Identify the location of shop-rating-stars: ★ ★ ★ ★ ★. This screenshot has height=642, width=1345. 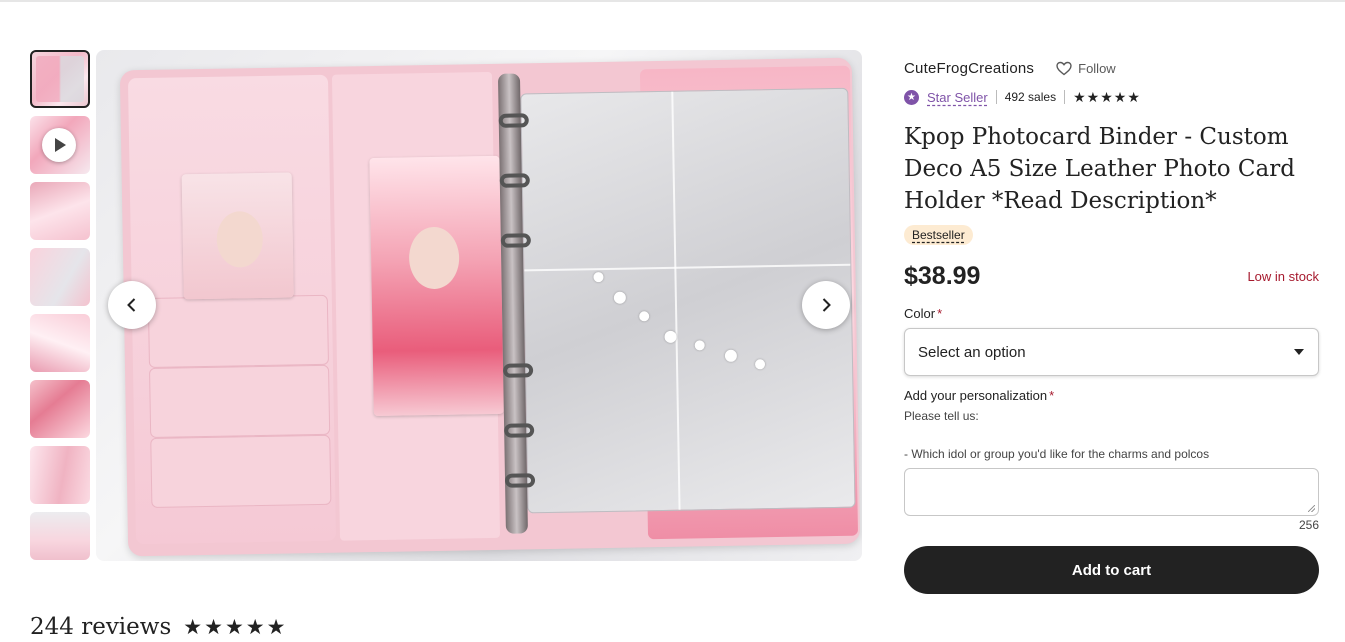
(1106, 97).